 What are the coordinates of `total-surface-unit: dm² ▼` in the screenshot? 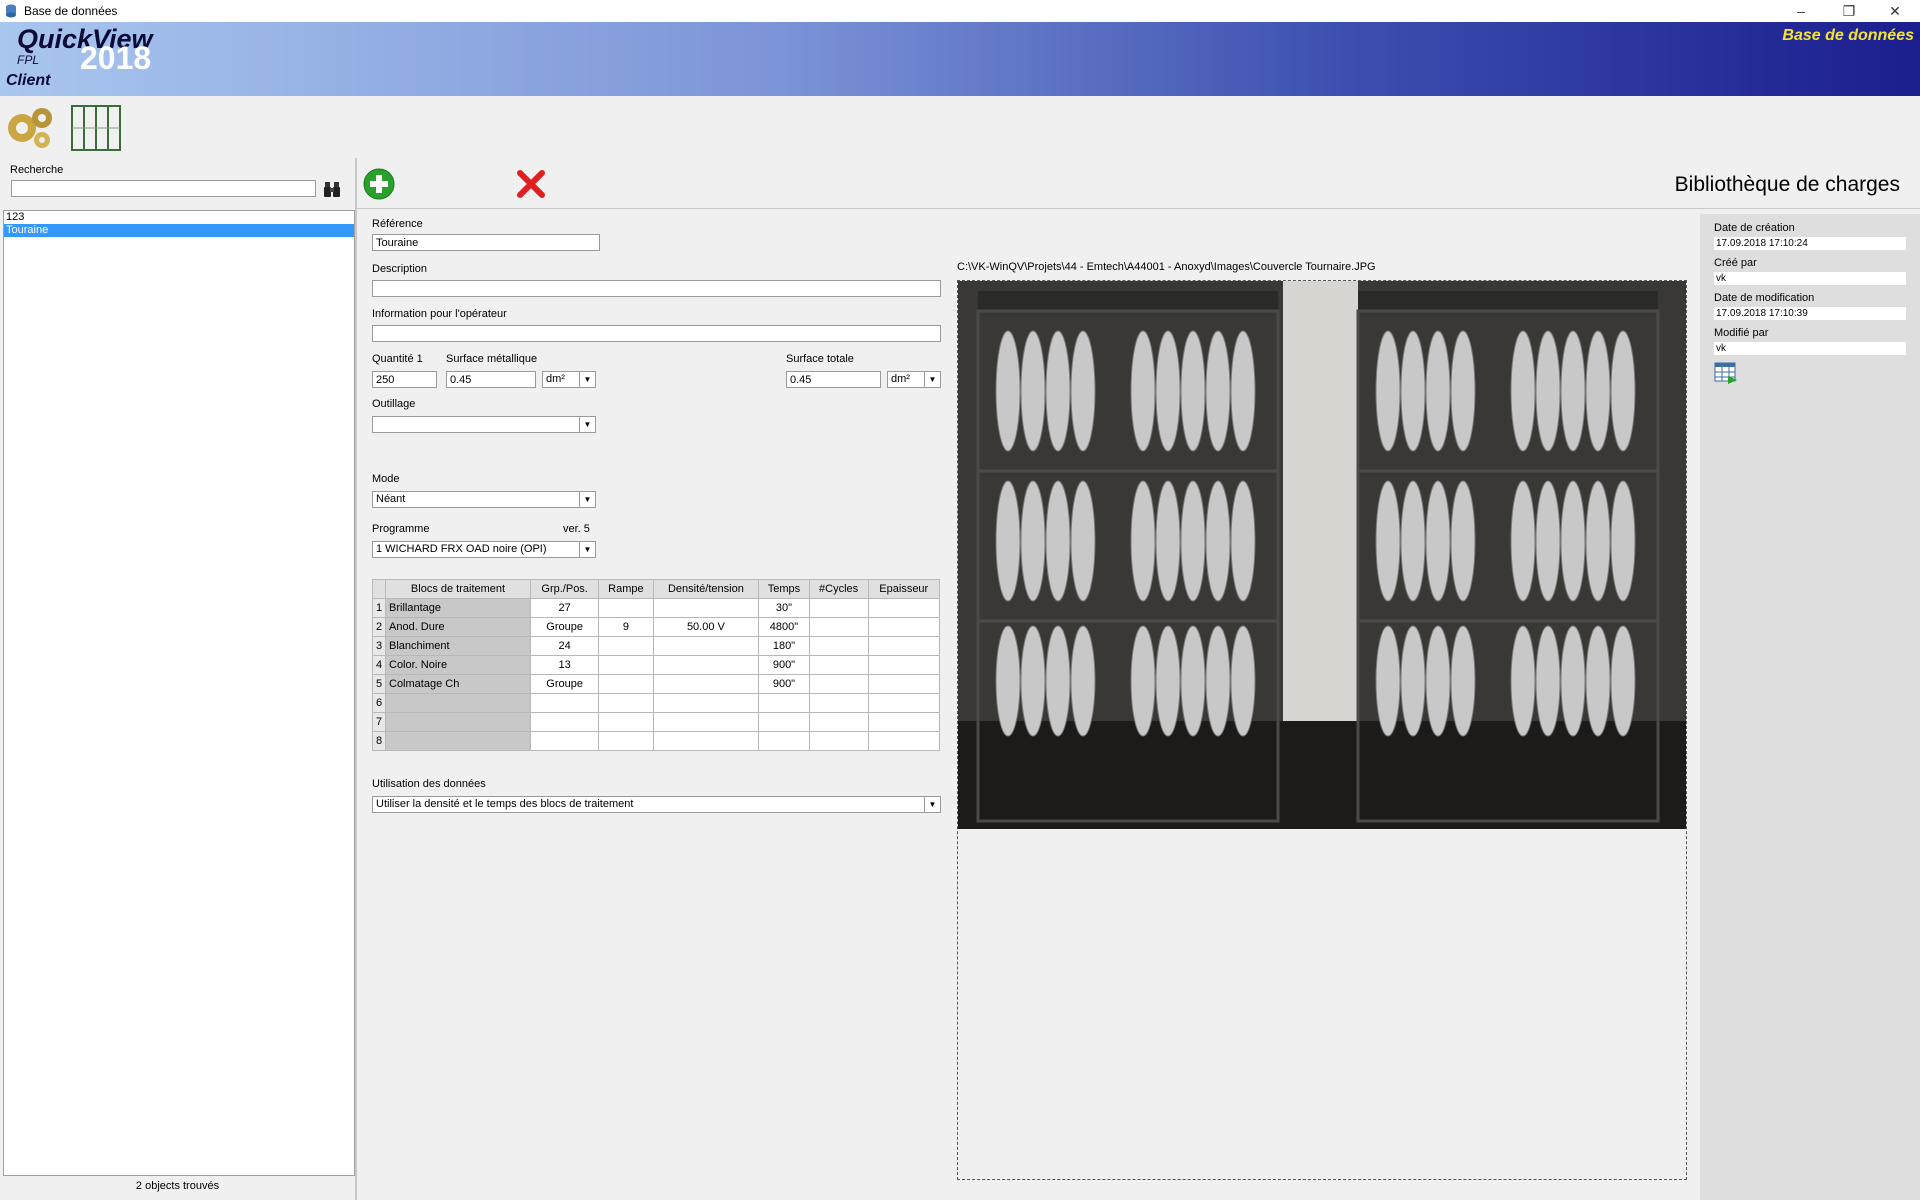 It's located at (914, 379).